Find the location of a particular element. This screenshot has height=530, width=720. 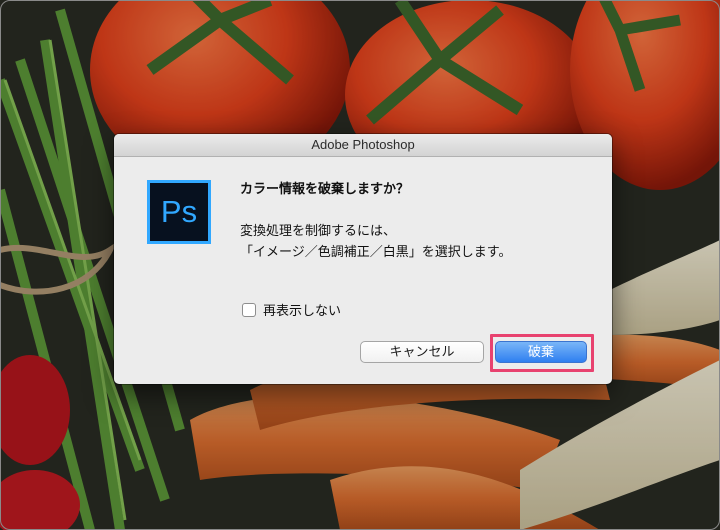

photoshop-icon-text: Ps is located at coordinates (179, 211).